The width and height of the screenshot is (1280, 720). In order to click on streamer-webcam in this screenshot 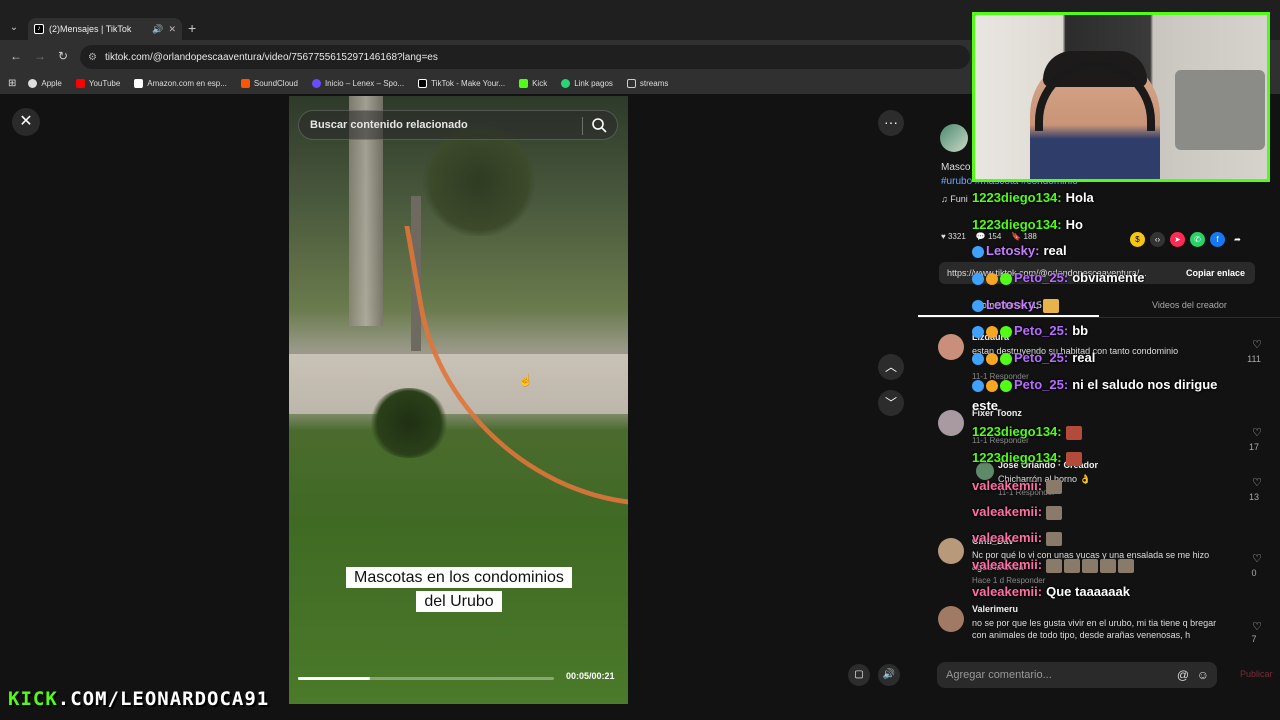, I will do `click(1121, 97)`.